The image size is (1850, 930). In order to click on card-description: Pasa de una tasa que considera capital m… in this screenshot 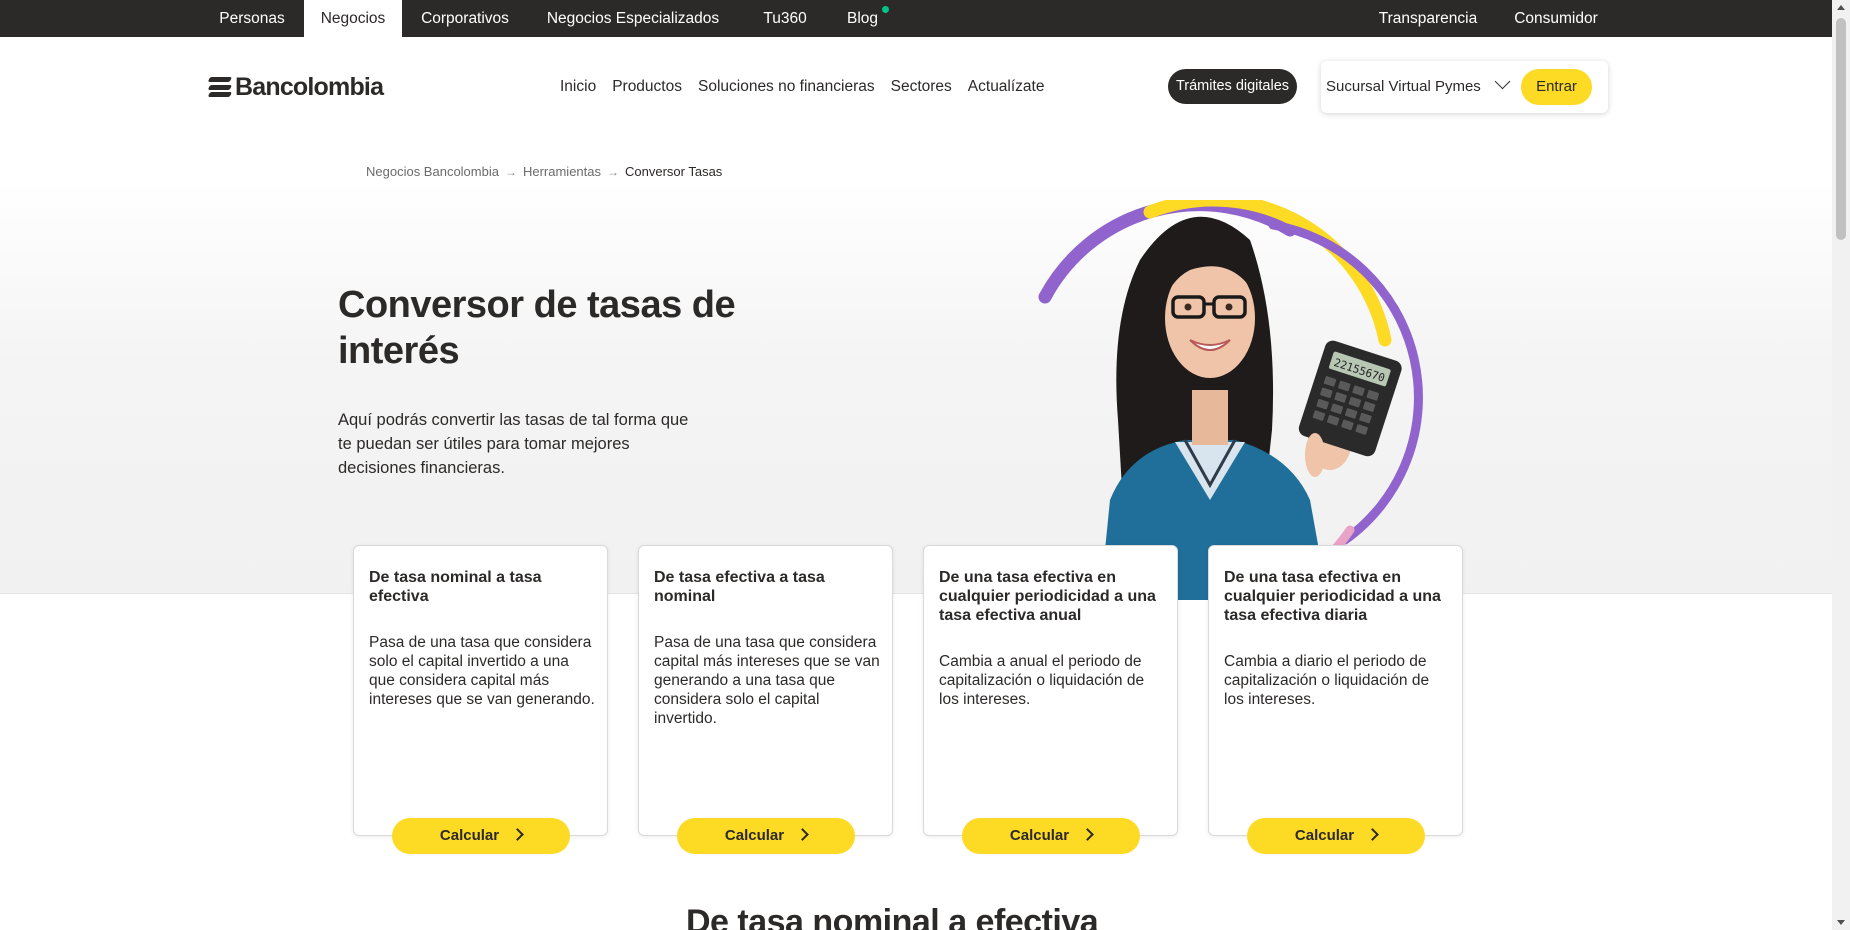, I will do `click(767, 680)`.